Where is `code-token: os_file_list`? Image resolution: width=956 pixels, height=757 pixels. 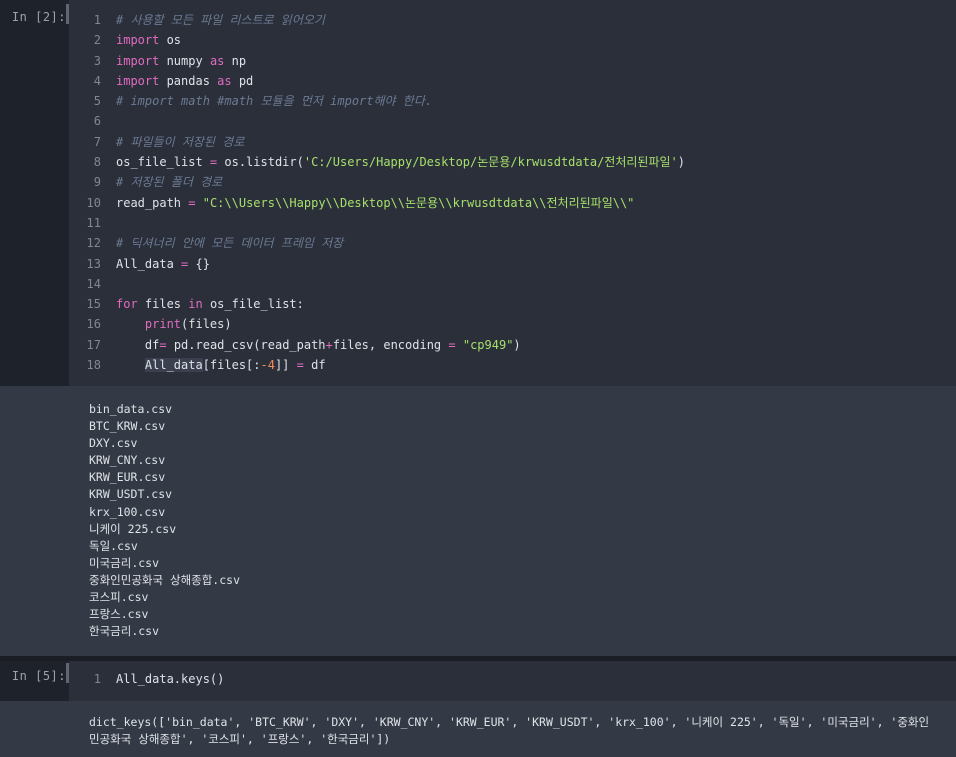
code-token: os_file_list is located at coordinates (163, 162).